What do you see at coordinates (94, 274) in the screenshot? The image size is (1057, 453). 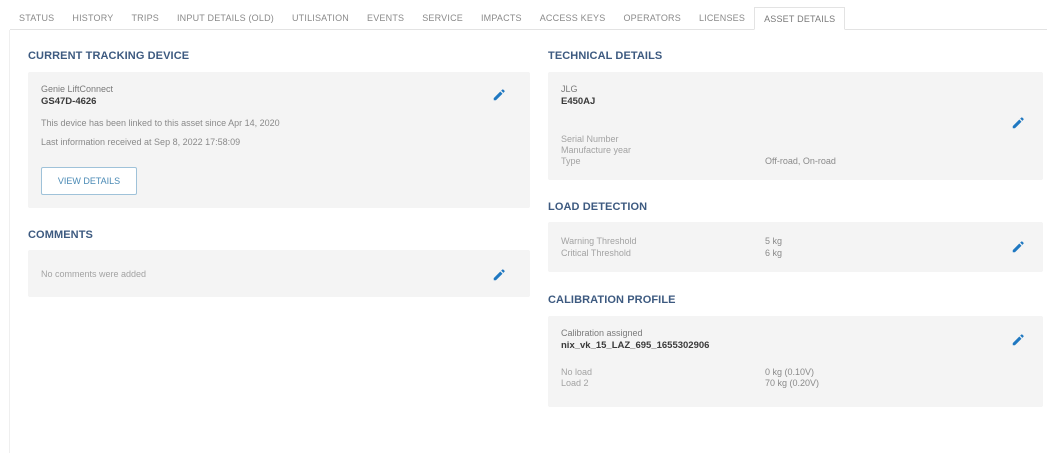 I see `no-comments-text: No comments were added` at bounding box center [94, 274].